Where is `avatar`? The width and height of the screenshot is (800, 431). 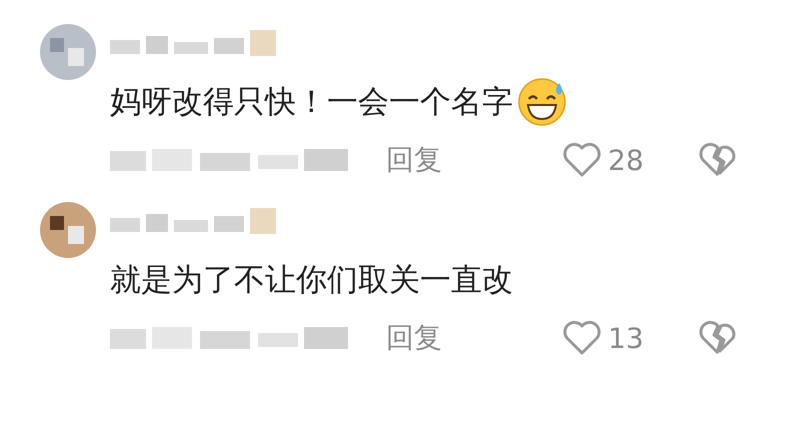 avatar is located at coordinates (68, 230).